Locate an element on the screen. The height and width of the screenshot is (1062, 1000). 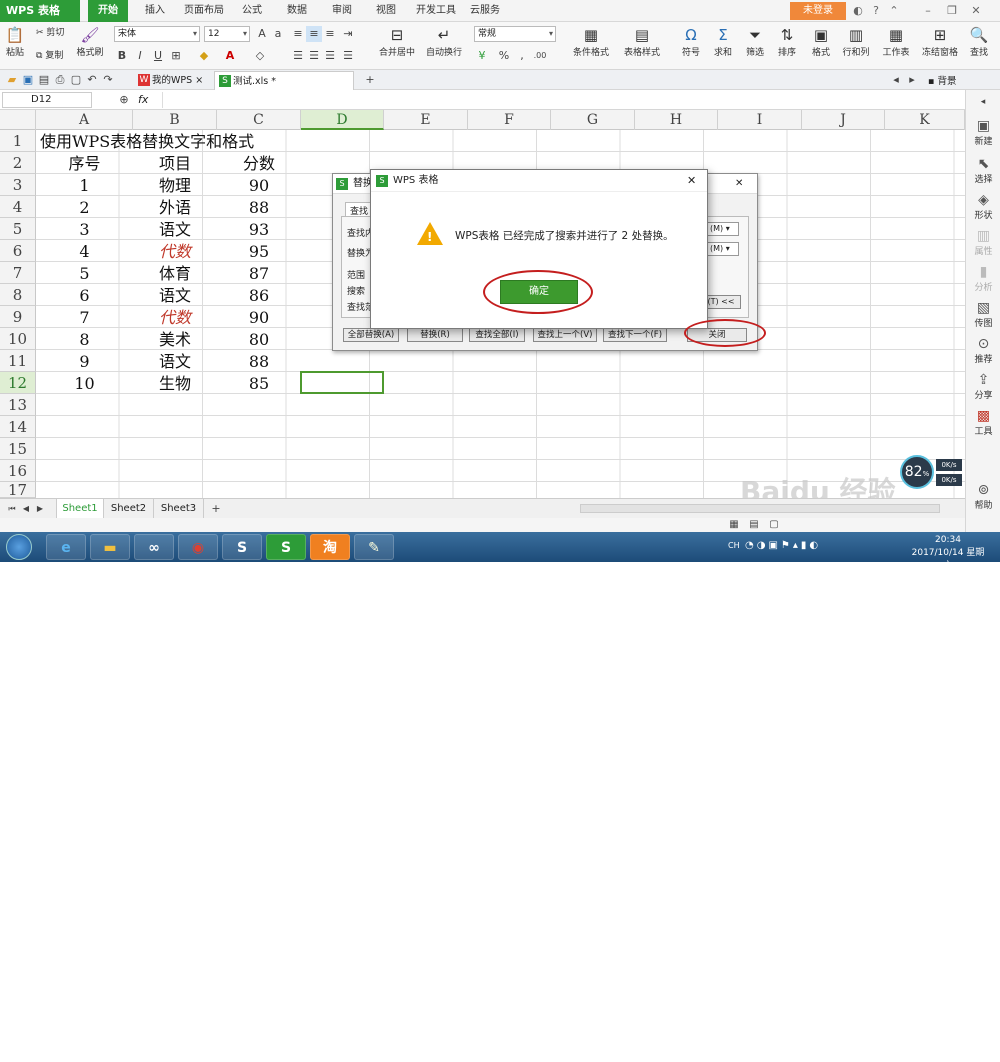
align-bottom-icon: ≡ is located at coordinates (330, 34).